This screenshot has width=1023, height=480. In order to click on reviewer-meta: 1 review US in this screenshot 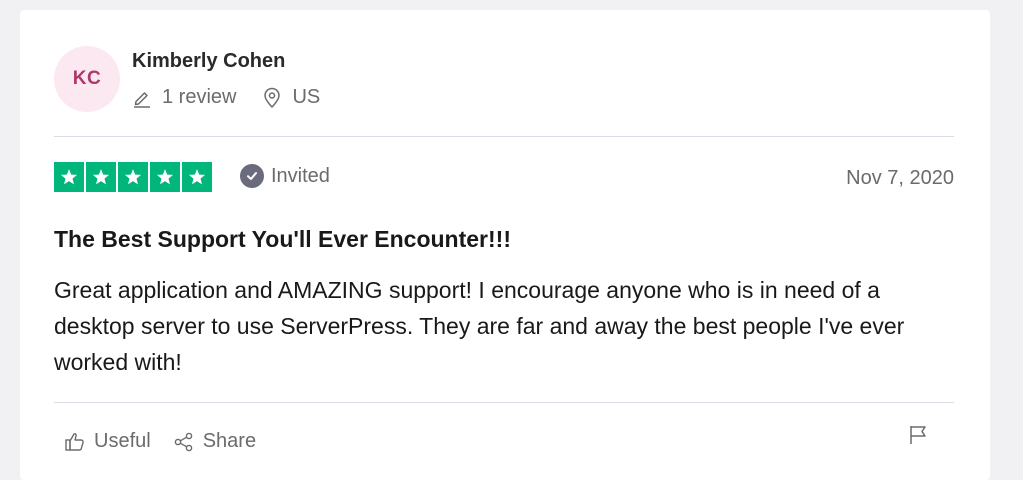, I will do `click(226, 97)`.